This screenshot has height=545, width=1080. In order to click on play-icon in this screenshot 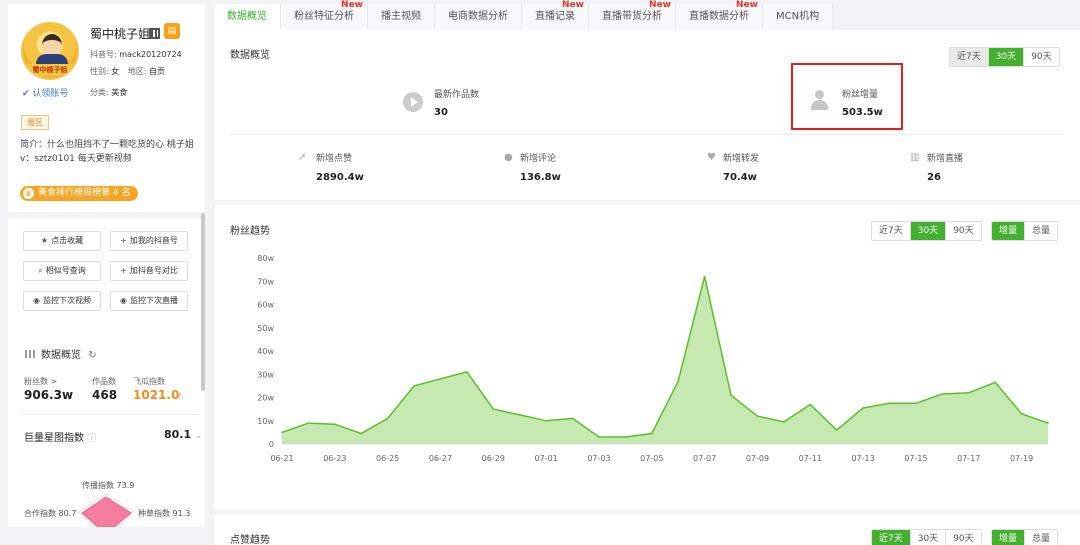, I will do `click(413, 102)`.